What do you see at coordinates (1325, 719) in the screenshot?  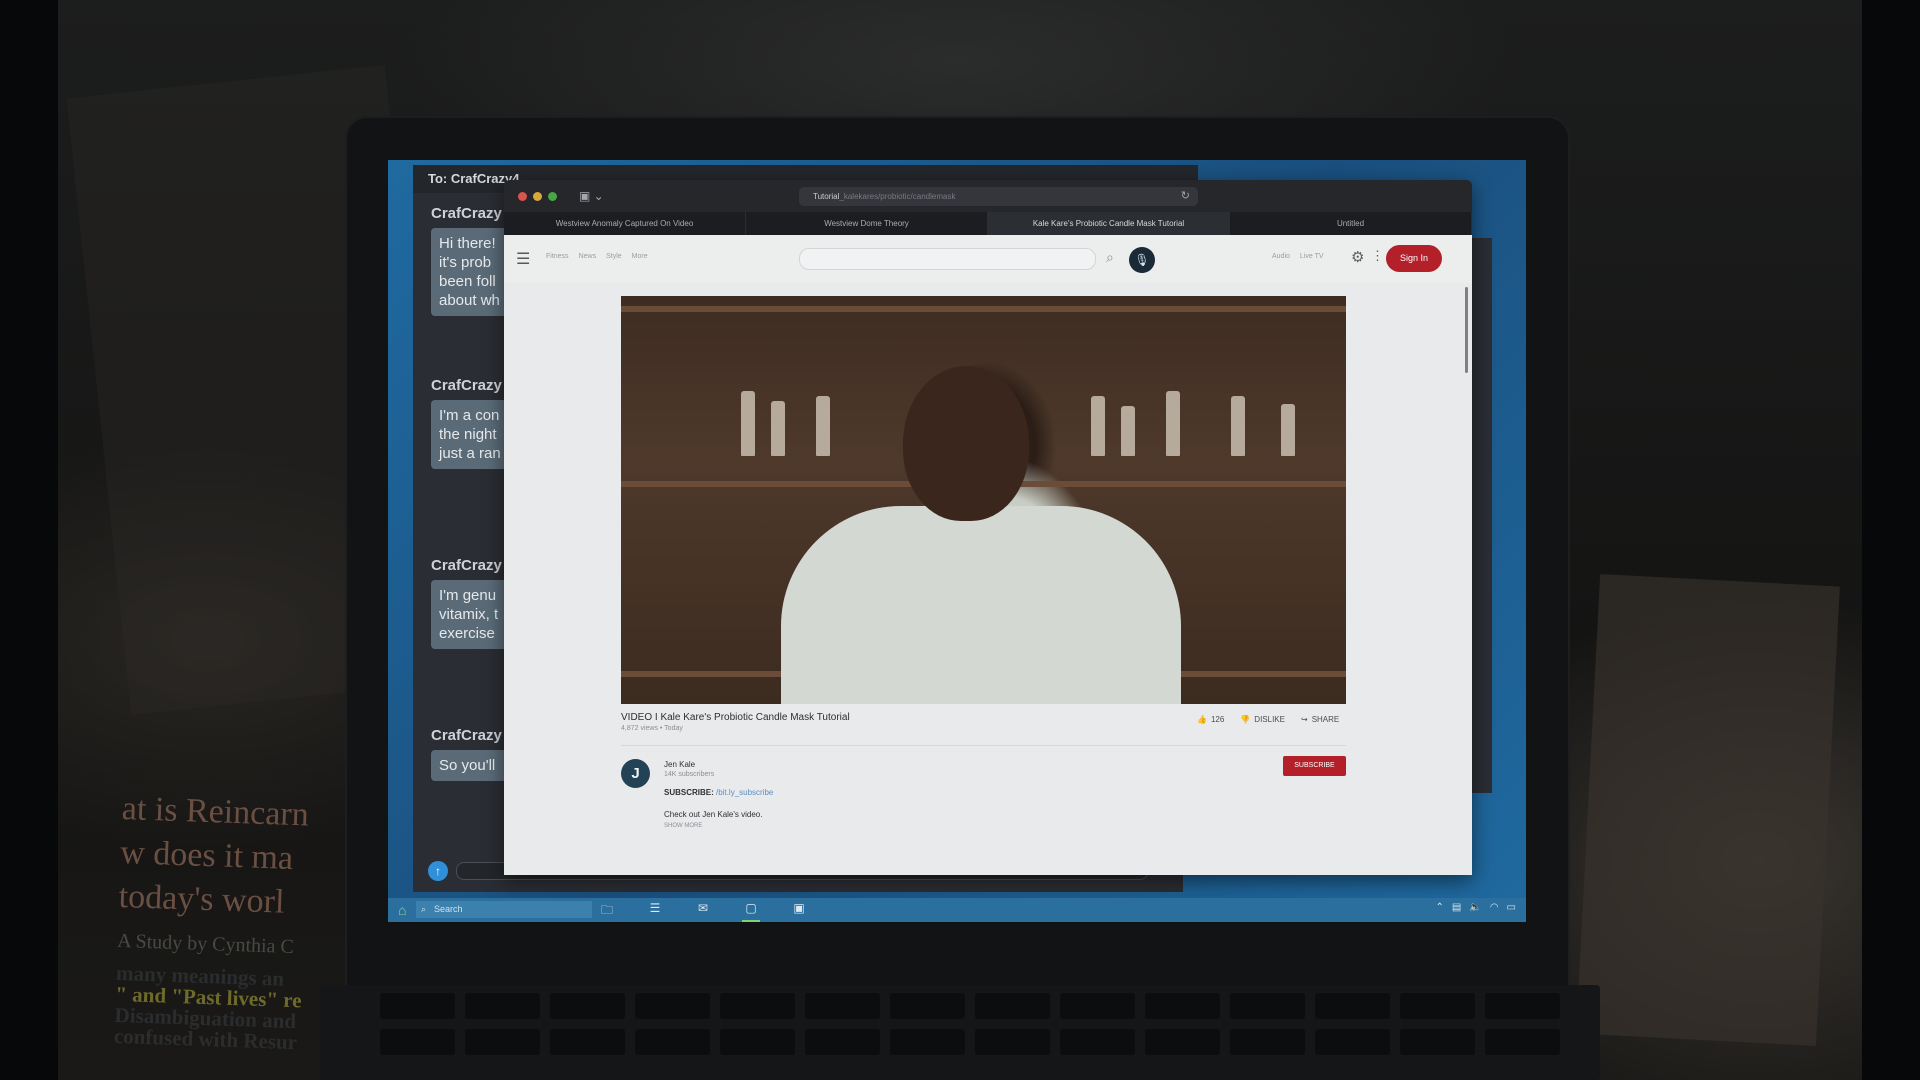 I see `share-label: SHARE` at bounding box center [1325, 719].